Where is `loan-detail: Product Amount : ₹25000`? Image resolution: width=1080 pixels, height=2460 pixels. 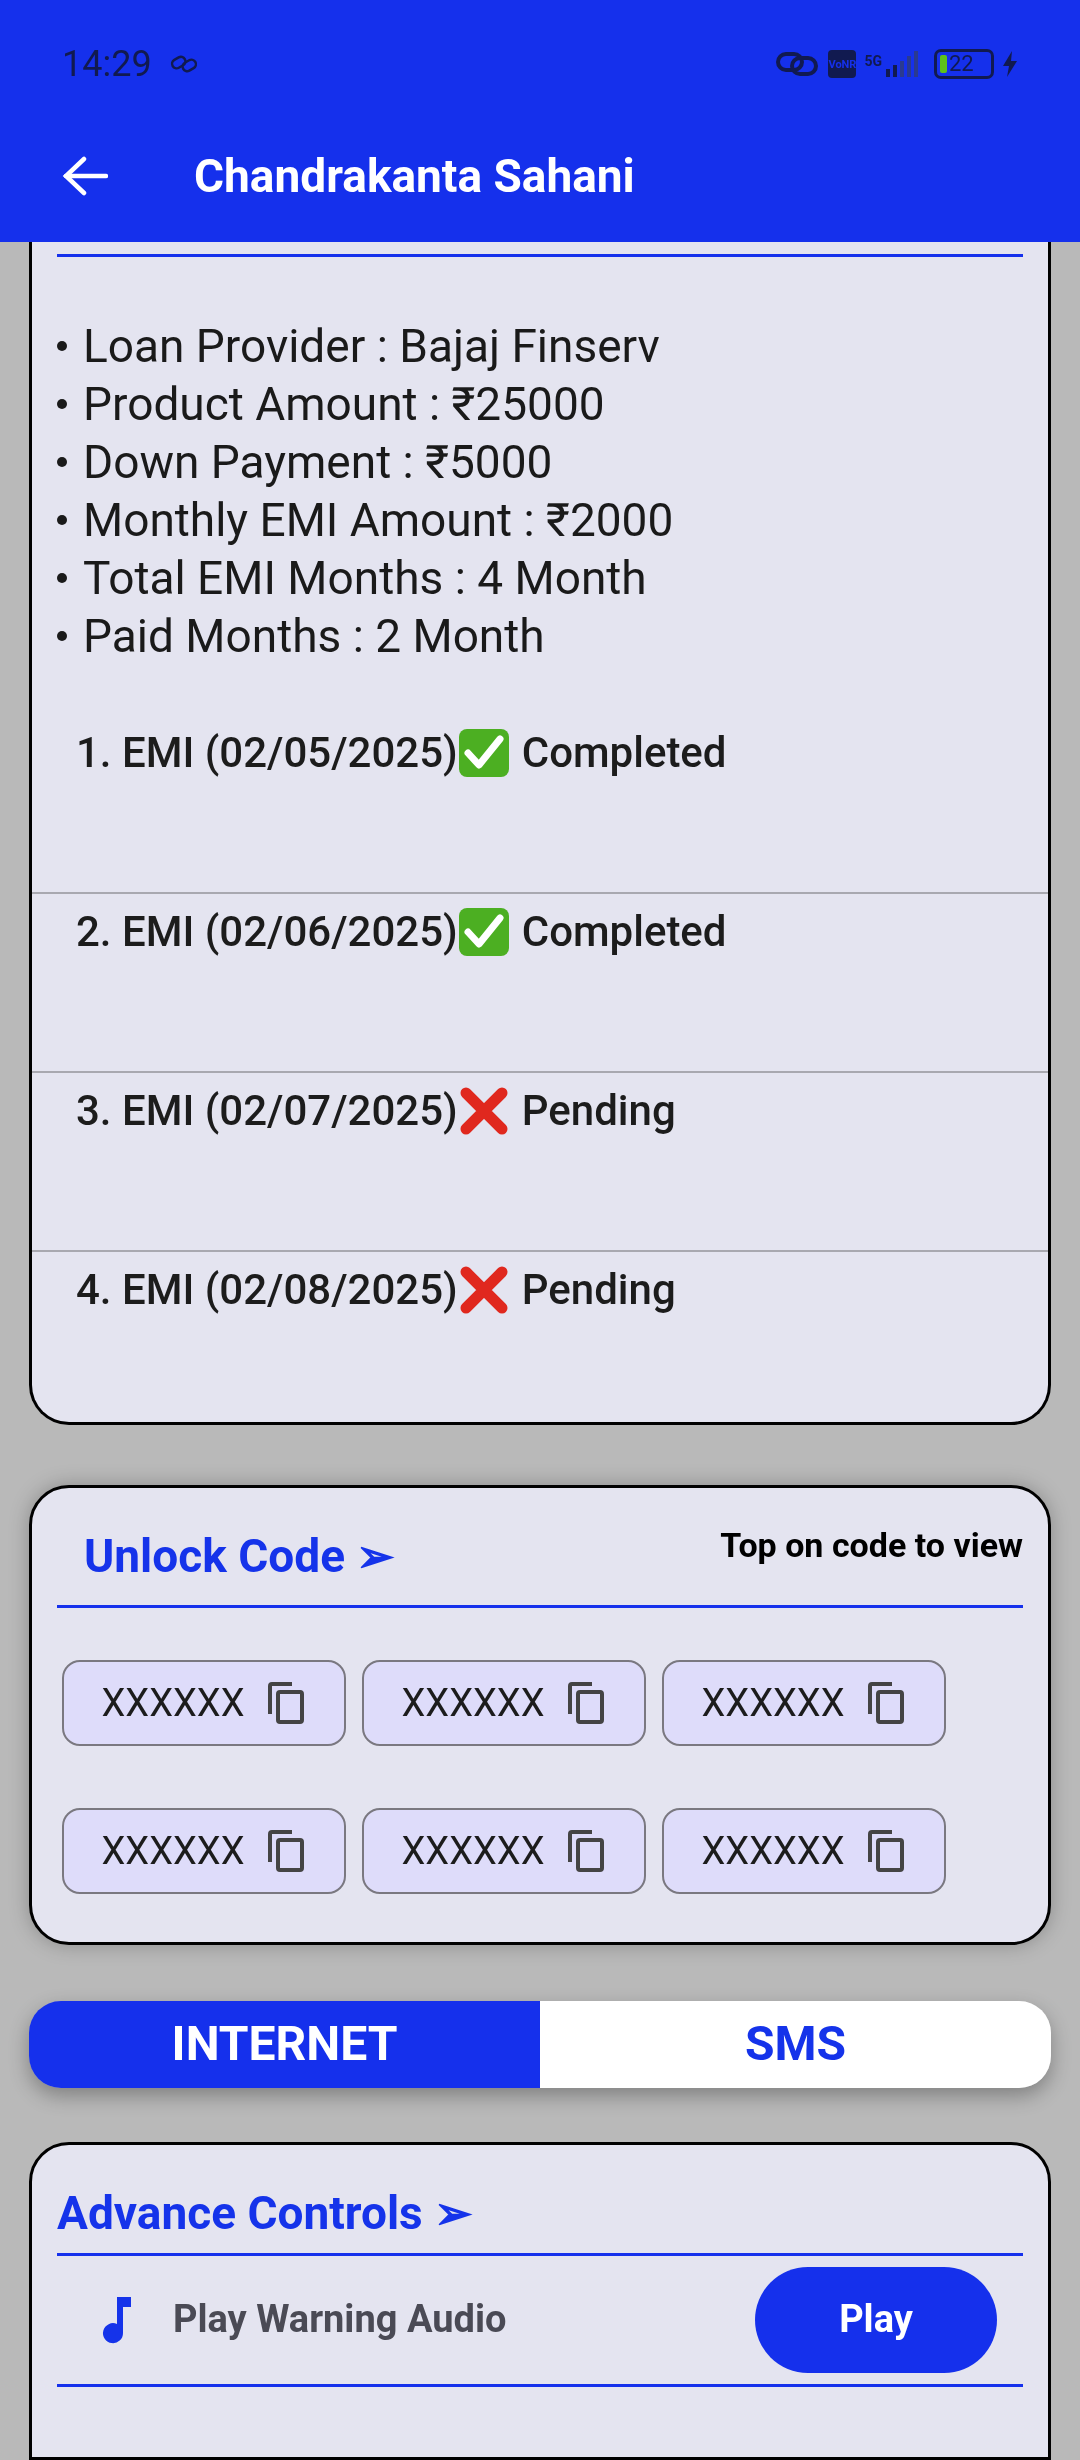
loan-detail: Product Amount : ₹25000 is located at coordinates (344, 404).